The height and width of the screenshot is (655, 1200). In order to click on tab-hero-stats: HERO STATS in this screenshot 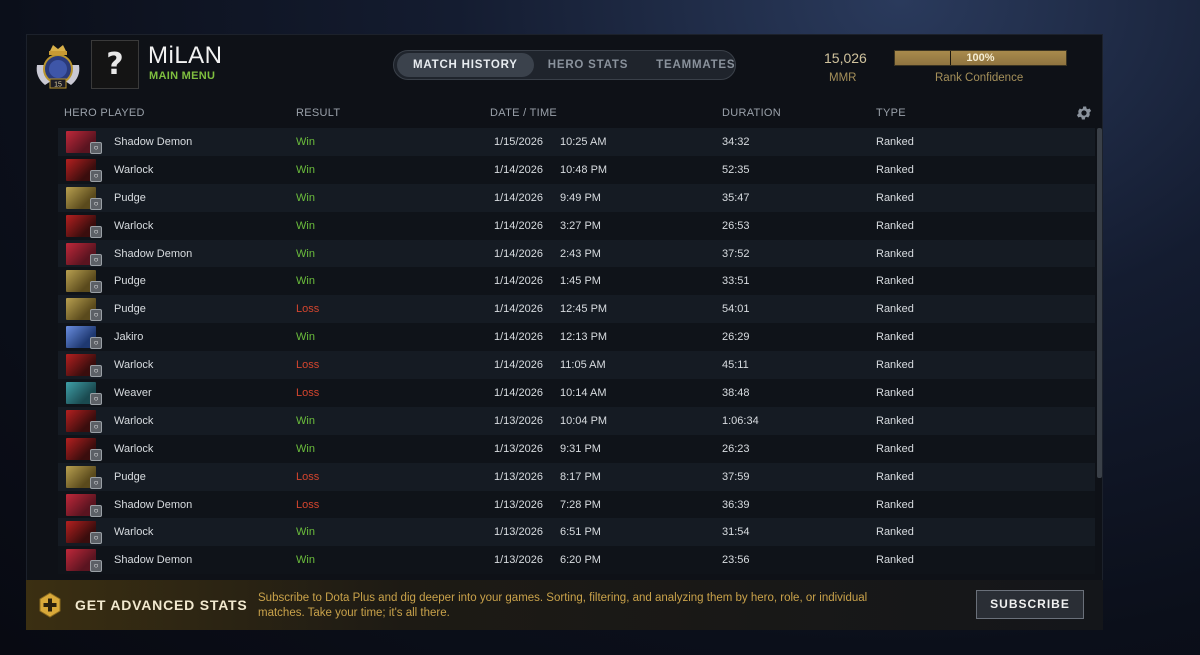, I will do `click(588, 65)`.